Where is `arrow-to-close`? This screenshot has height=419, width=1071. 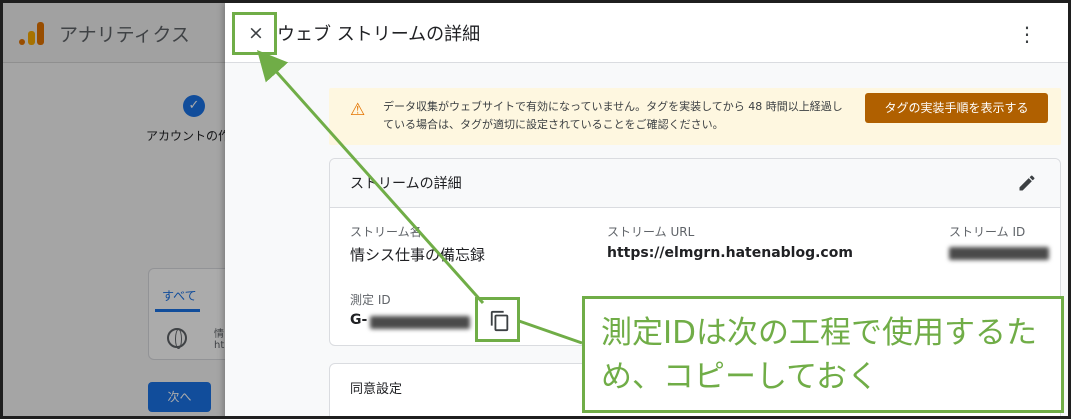 arrow-to-close is located at coordinates (371, 177).